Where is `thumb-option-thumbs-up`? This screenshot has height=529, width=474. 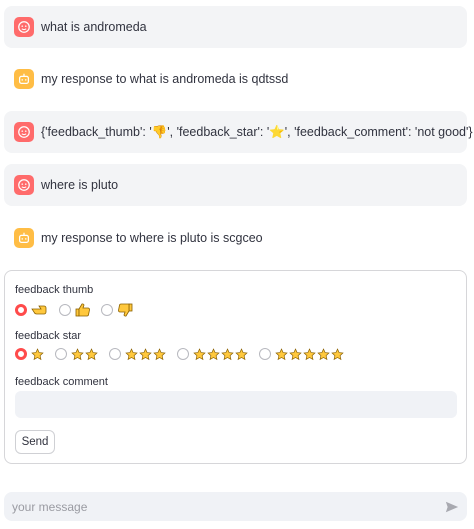
thumb-option-thumbs-up is located at coordinates (75, 310).